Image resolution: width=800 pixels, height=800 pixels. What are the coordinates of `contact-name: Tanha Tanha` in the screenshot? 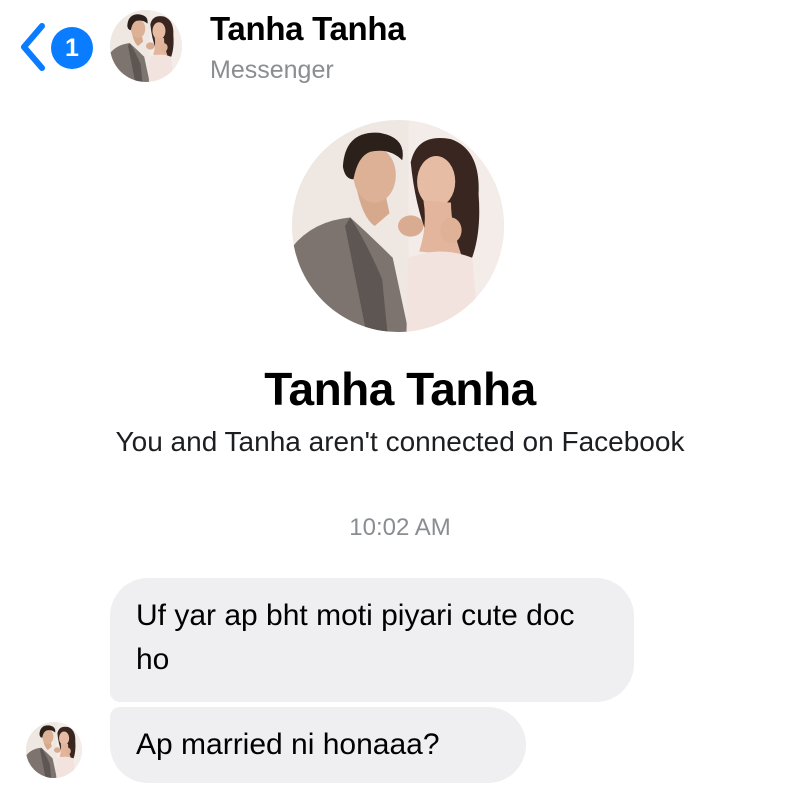 It's located at (308, 29).